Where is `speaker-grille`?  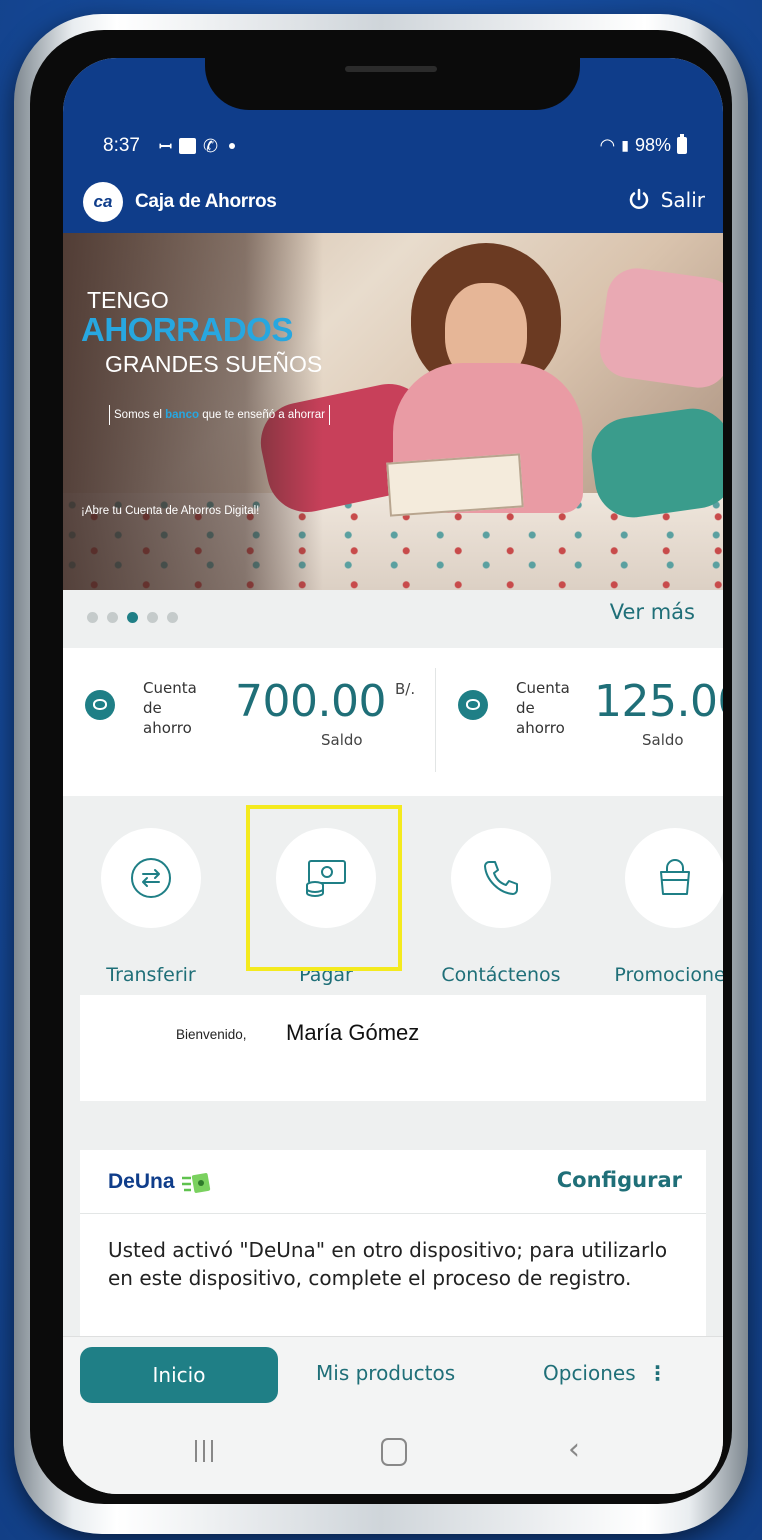 speaker-grille is located at coordinates (391, 69).